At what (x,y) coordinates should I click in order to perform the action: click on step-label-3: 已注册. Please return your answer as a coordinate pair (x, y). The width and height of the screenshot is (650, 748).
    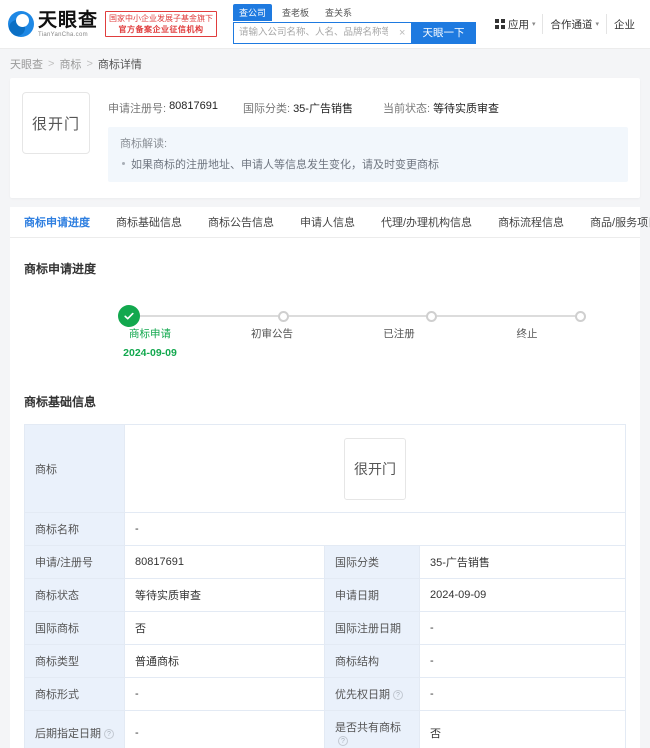
    Looking at the image, I should click on (399, 333).